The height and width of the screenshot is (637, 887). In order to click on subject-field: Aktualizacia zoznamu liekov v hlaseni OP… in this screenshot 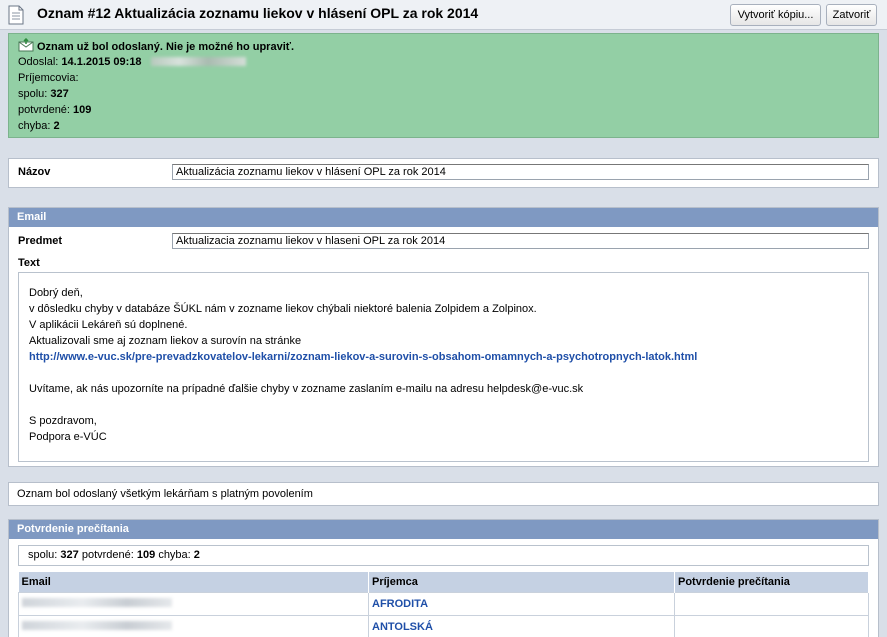, I will do `click(520, 241)`.